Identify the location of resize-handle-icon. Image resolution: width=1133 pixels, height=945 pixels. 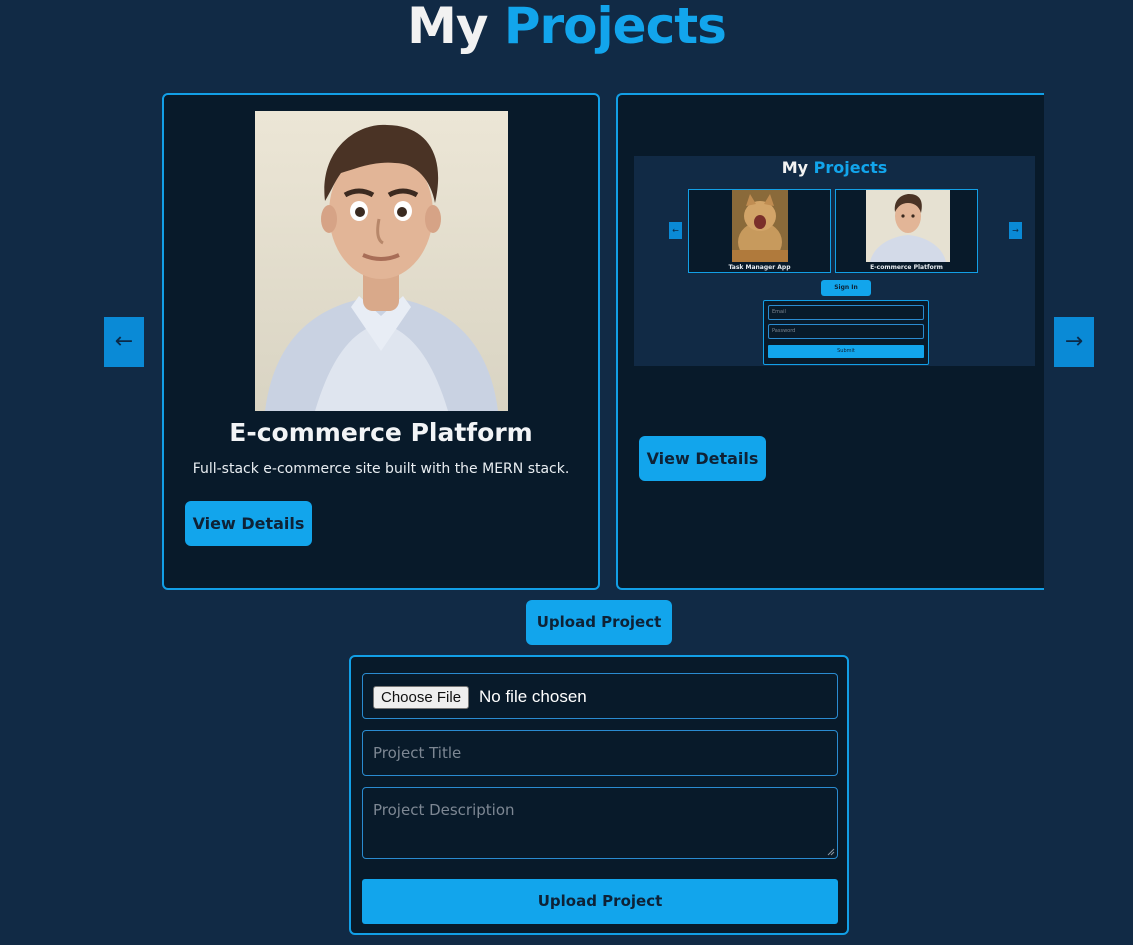
(831, 852).